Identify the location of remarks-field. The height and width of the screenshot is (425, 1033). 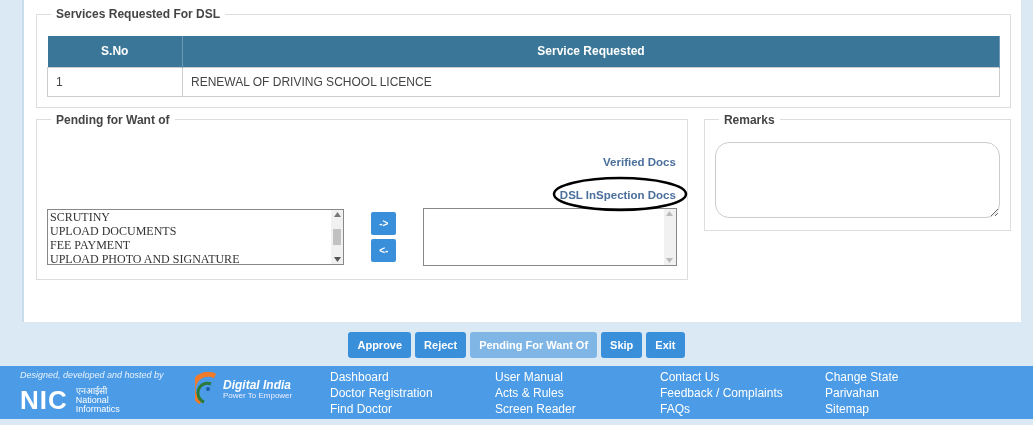
(857, 179).